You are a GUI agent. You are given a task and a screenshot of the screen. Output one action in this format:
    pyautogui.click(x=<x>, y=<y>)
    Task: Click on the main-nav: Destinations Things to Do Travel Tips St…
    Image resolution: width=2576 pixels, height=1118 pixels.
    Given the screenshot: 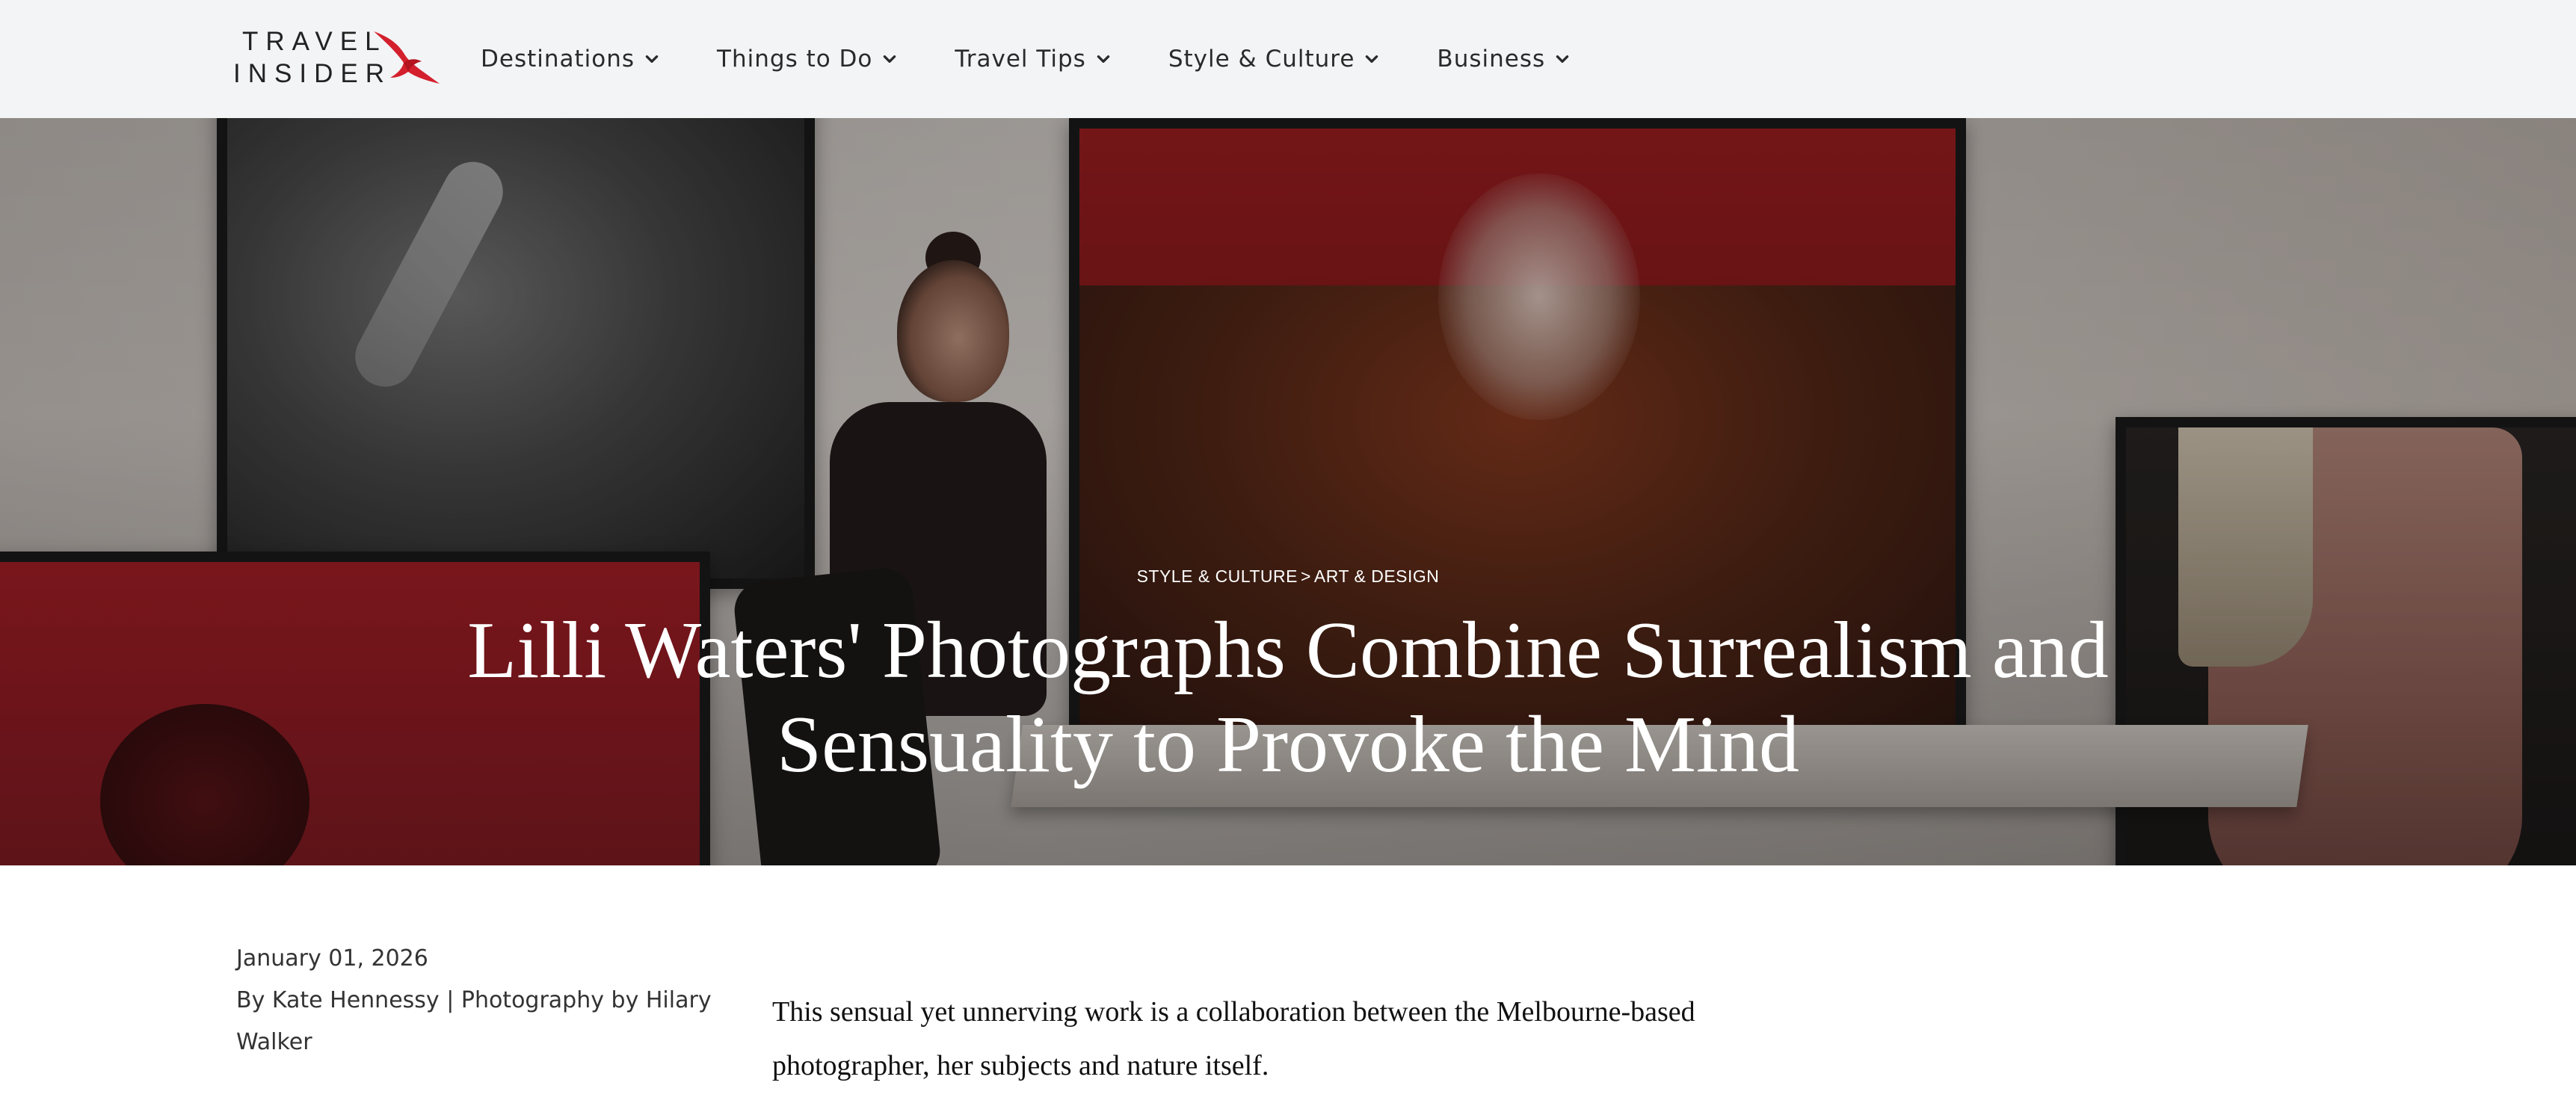 What is the action you would take?
    pyautogui.click(x=1054, y=59)
    